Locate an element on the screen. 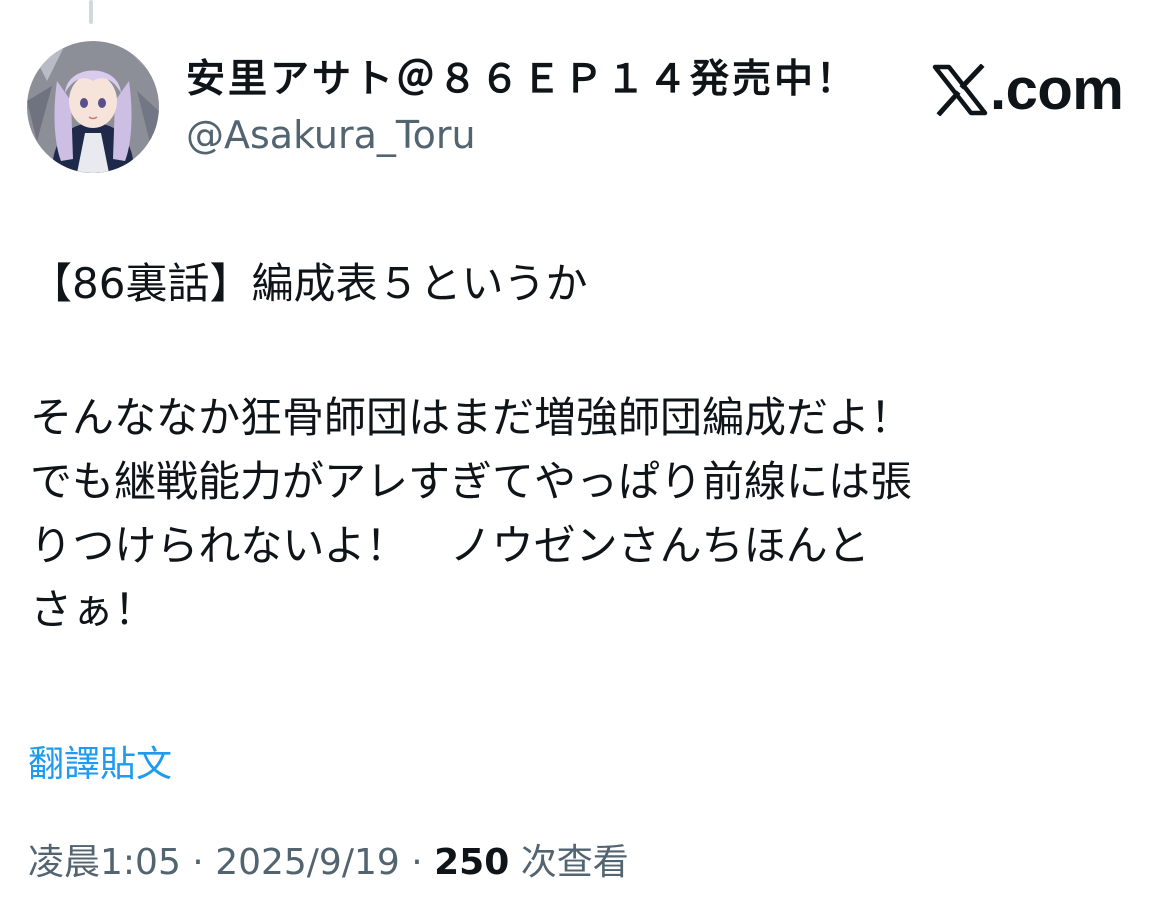 The image size is (1170, 905). tweet-line: 【86裏話】編成表５というか is located at coordinates (309, 283).